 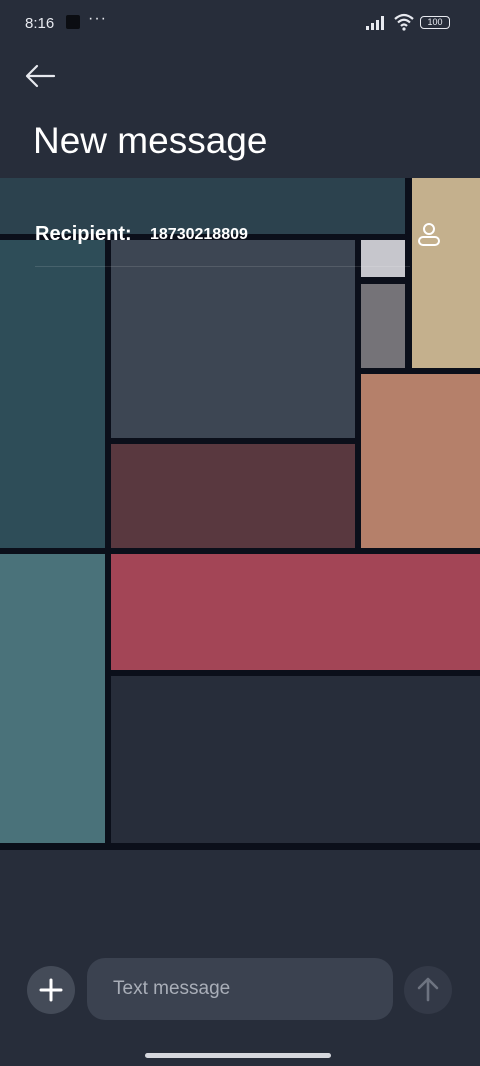 I want to click on notification-app-icon, so click(x=73, y=22).